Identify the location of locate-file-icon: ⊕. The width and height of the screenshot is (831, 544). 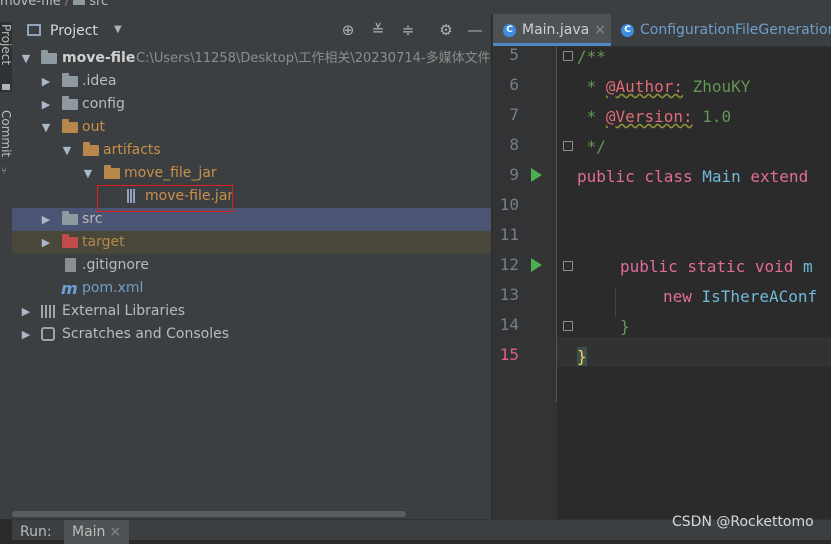
(348, 30).